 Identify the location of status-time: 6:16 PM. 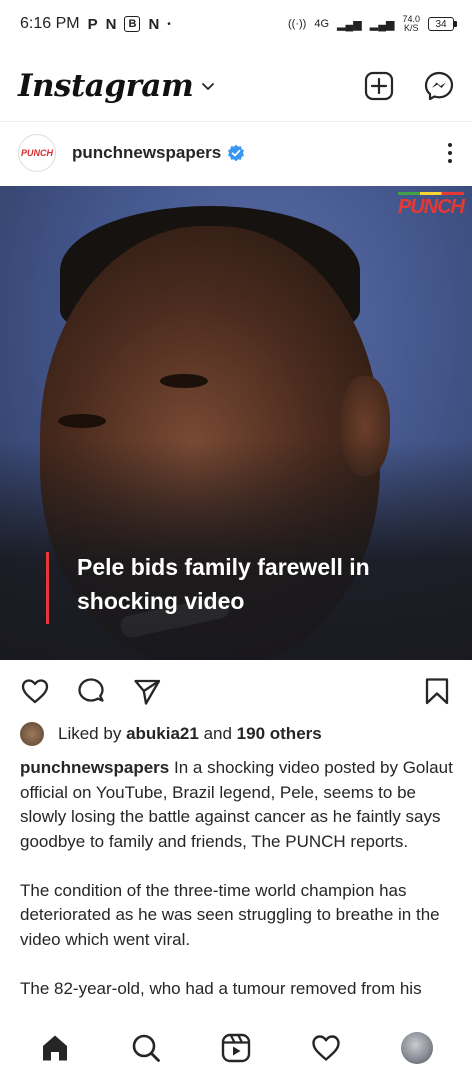
(50, 23).